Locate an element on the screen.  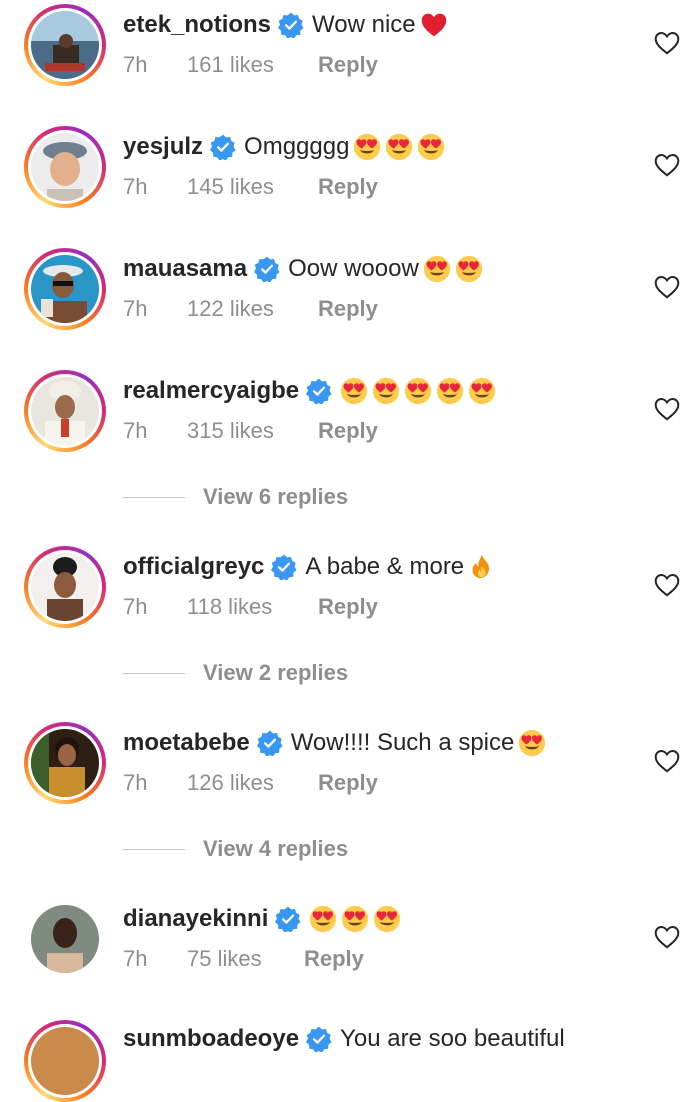
view-replies-button: View 6 replies is located at coordinates (235, 497).